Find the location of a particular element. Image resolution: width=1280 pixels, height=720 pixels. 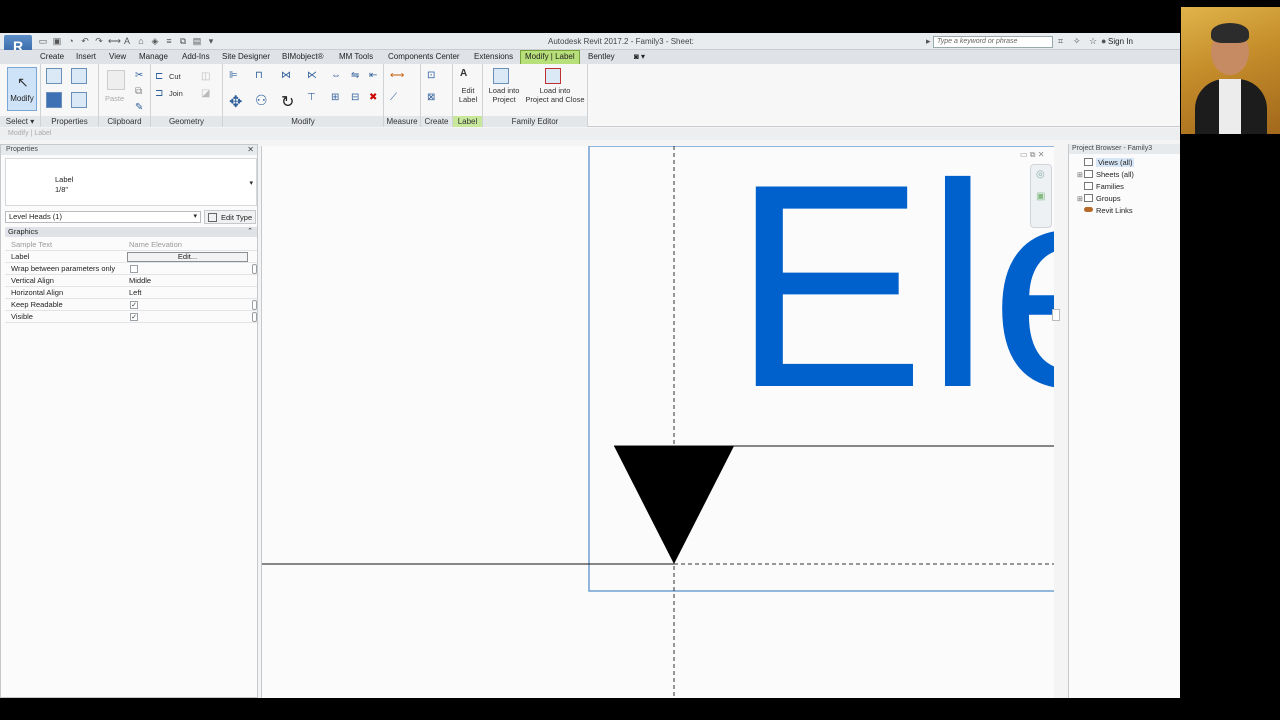

switch-windows-icon: ▤ is located at coordinates (197, 41).